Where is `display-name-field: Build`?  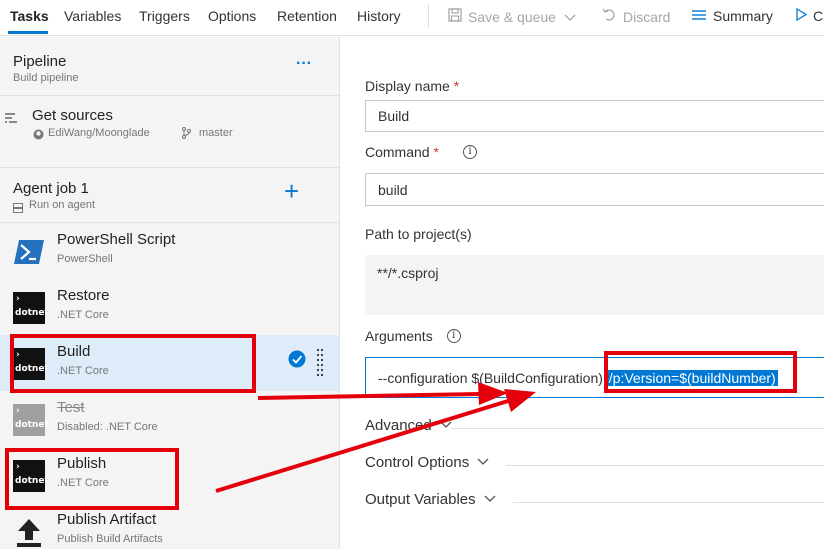 display-name-field: Build is located at coordinates (594, 116).